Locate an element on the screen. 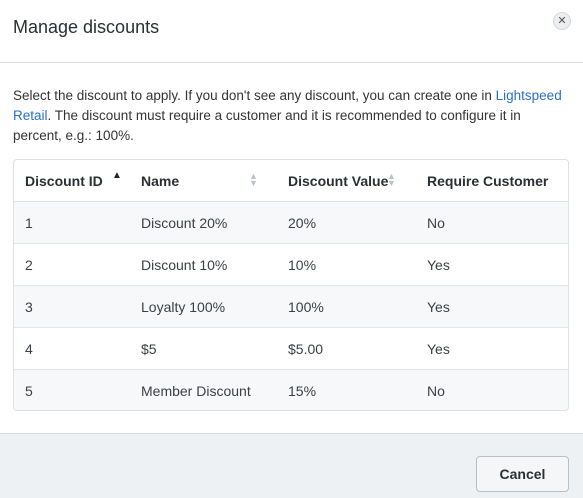 This screenshot has width=583, height=498. column-header-name: Name ▲ ▼ is located at coordinates (203, 181).